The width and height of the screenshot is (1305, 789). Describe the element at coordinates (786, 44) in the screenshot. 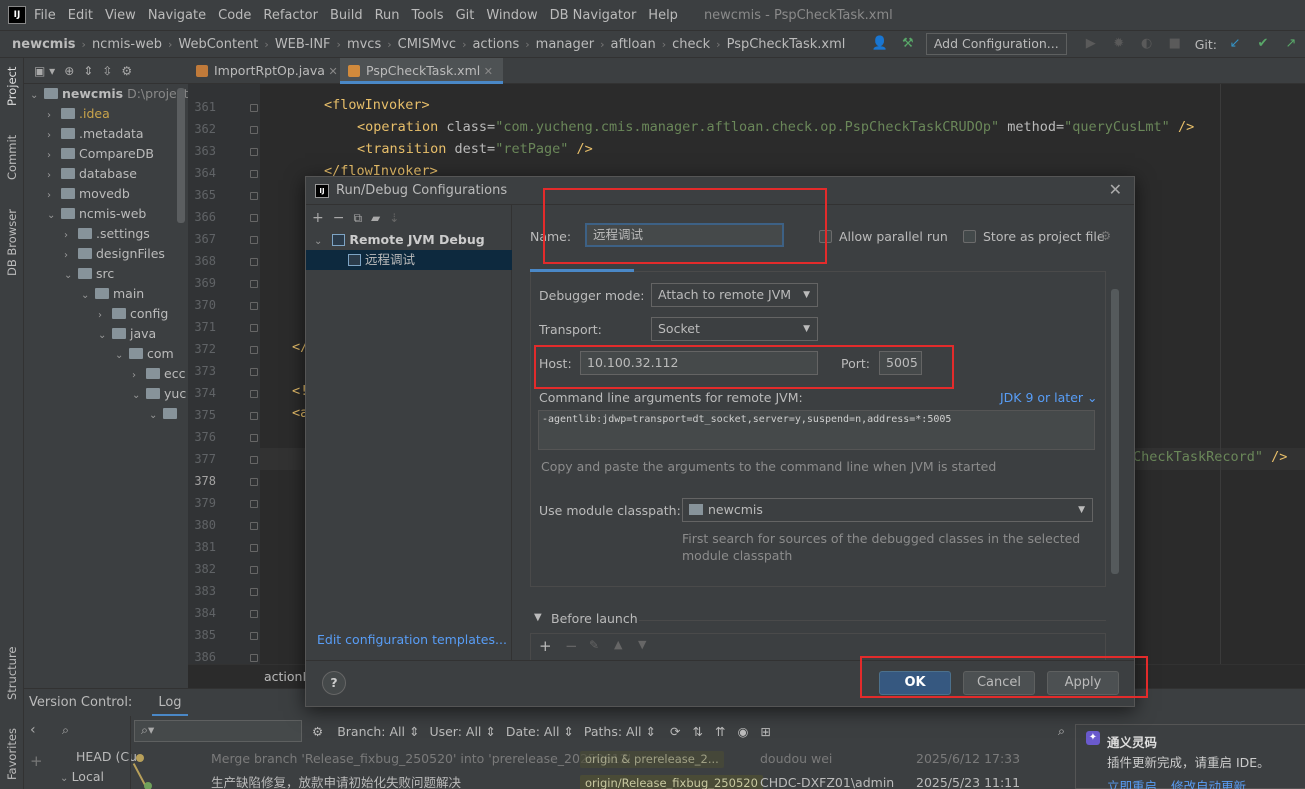

I see `breadcrumb-item: PspCheckTask.xml` at that location.